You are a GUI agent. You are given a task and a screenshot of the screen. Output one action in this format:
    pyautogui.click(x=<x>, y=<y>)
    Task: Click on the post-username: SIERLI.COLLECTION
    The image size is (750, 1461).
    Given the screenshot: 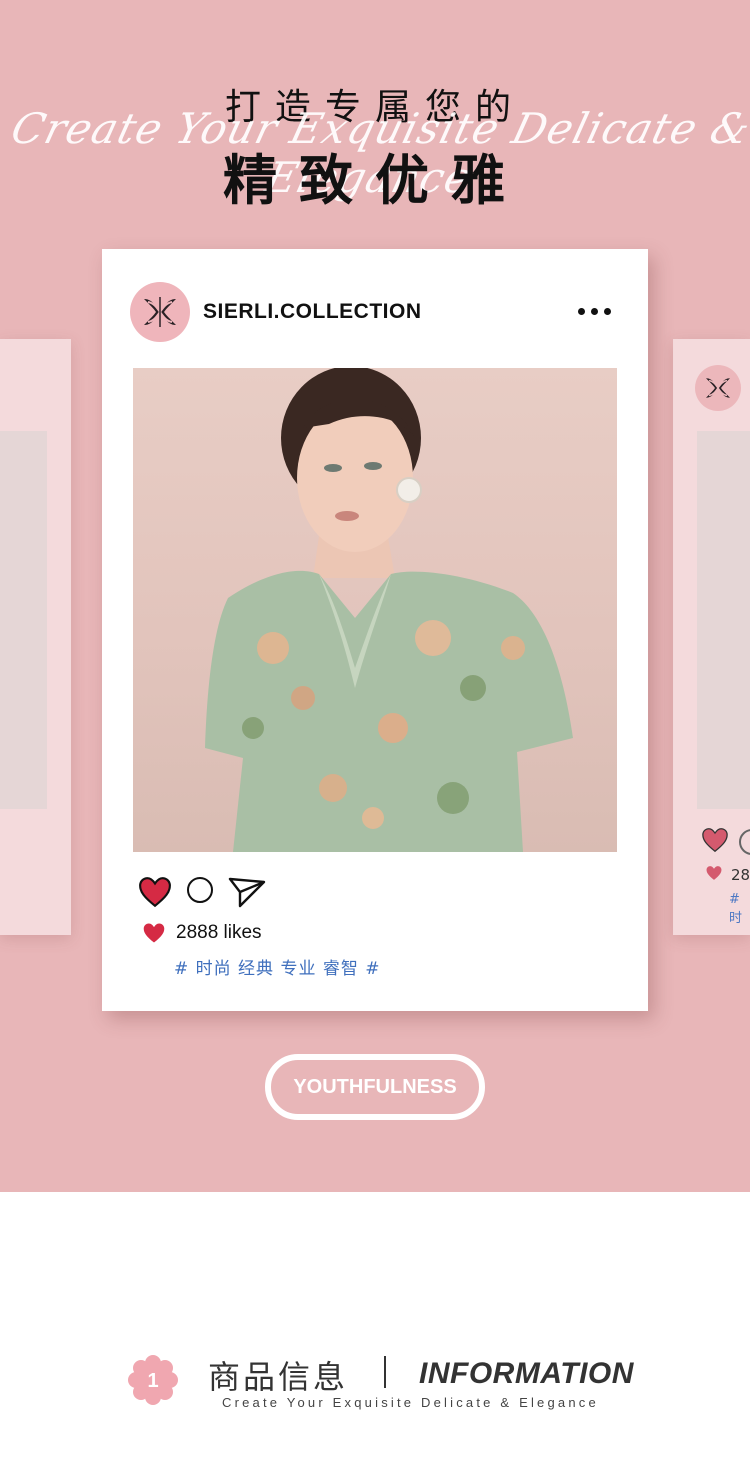 What is the action you would take?
    pyautogui.click(x=312, y=312)
    